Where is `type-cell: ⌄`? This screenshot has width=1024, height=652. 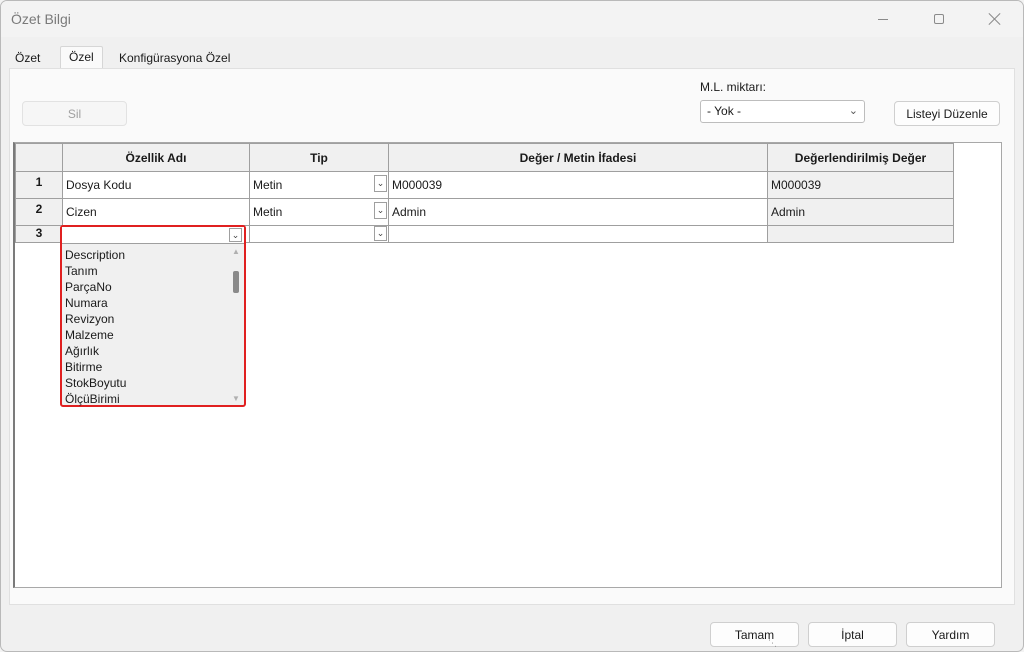
type-cell: ⌄ is located at coordinates (319, 234).